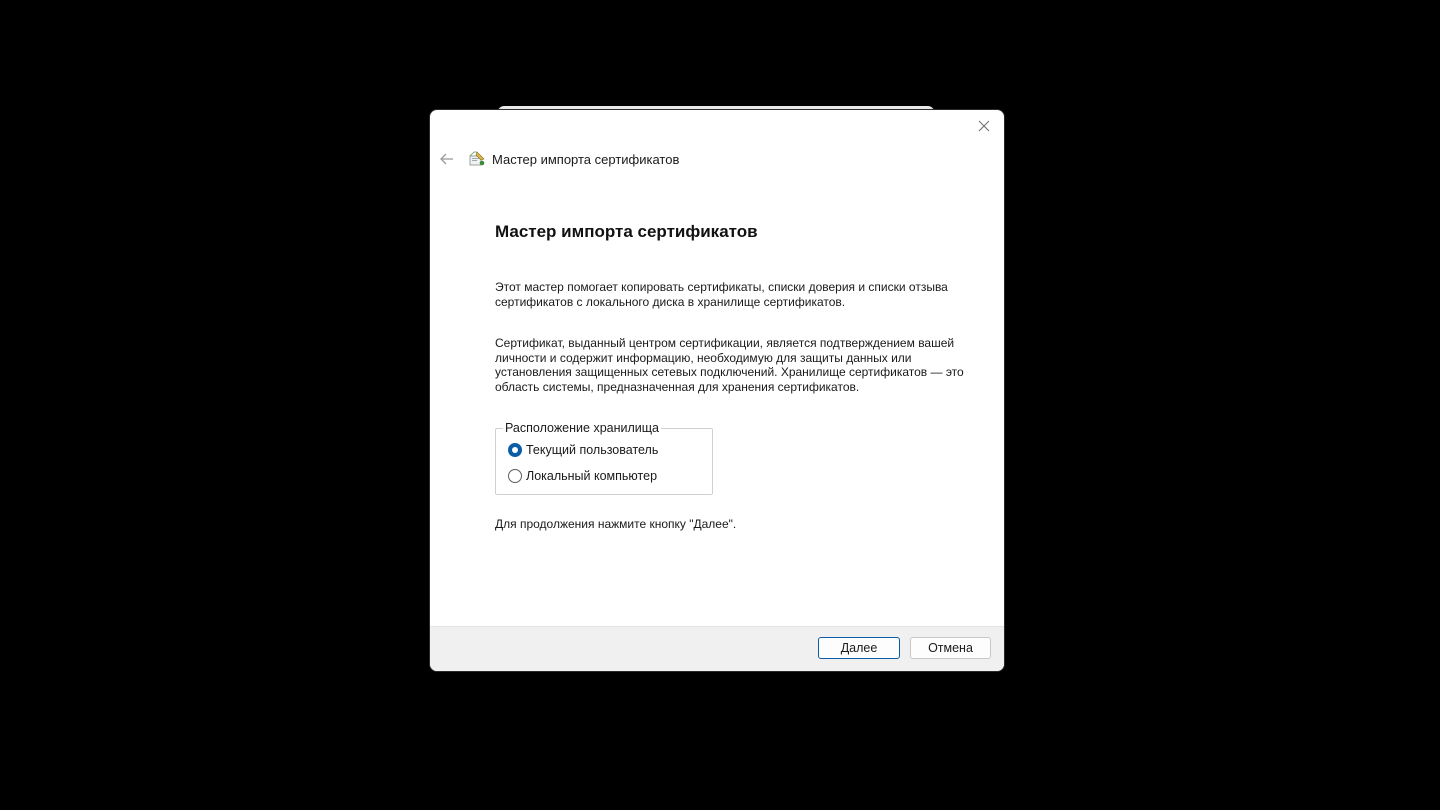  What do you see at coordinates (515, 476) in the screenshot?
I see `radio-button-unchecked` at bounding box center [515, 476].